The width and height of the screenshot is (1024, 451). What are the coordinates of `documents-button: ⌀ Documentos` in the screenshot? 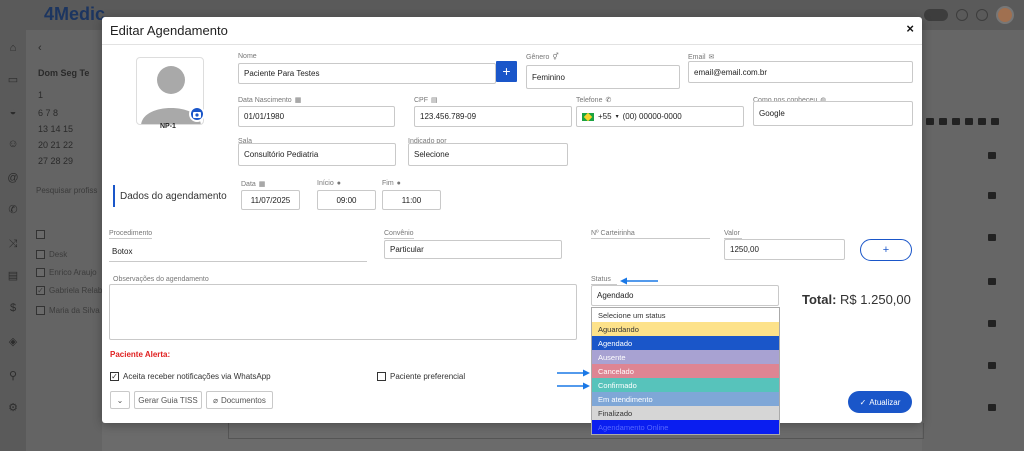 It's located at (239, 400).